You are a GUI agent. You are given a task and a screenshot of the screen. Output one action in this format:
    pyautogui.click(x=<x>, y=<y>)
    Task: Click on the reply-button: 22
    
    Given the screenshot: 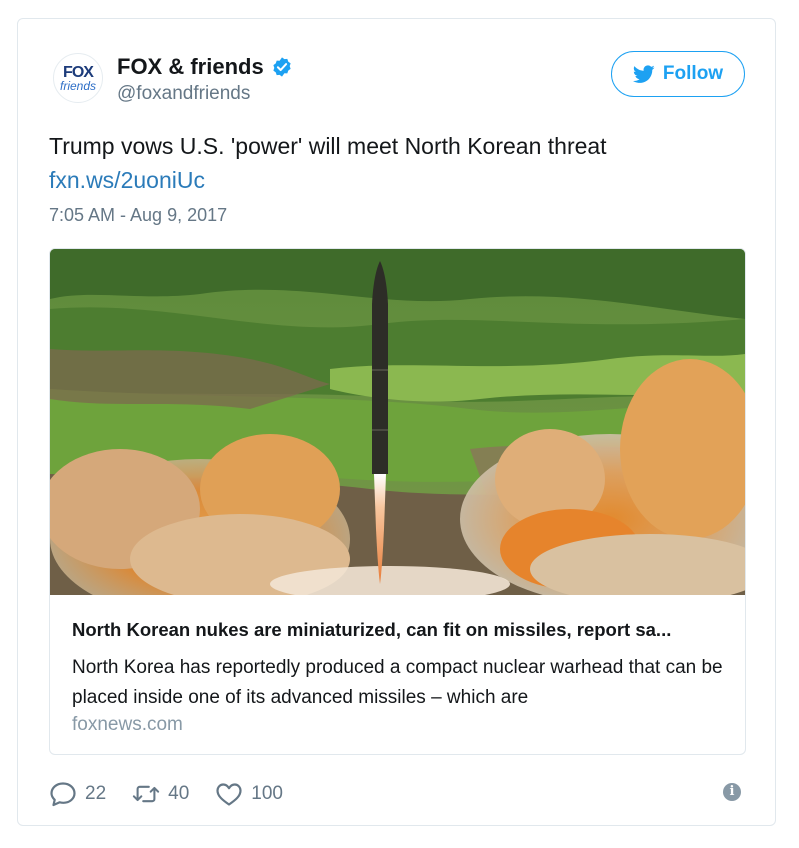 What is the action you would take?
    pyautogui.click(x=77, y=794)
    